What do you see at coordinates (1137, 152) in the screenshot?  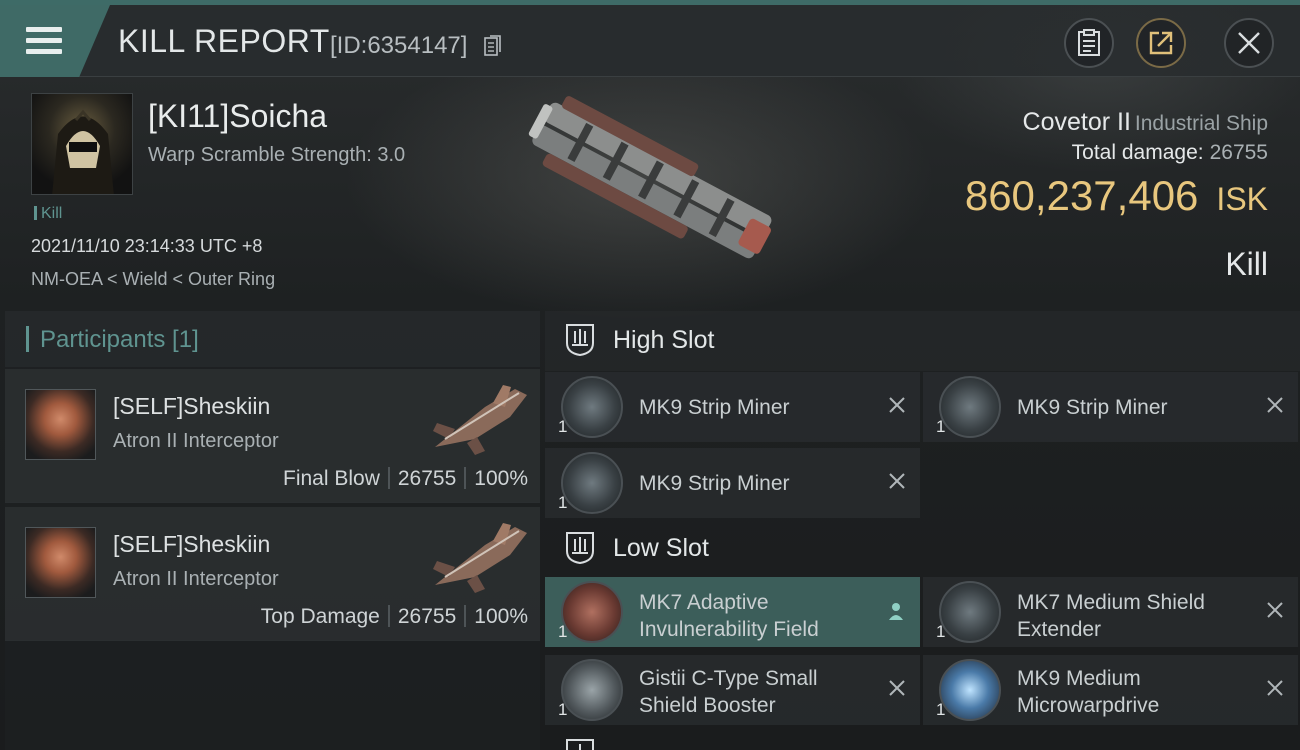 I see `total-damage-label: Total damage:` at bounding box center [1137, 152].